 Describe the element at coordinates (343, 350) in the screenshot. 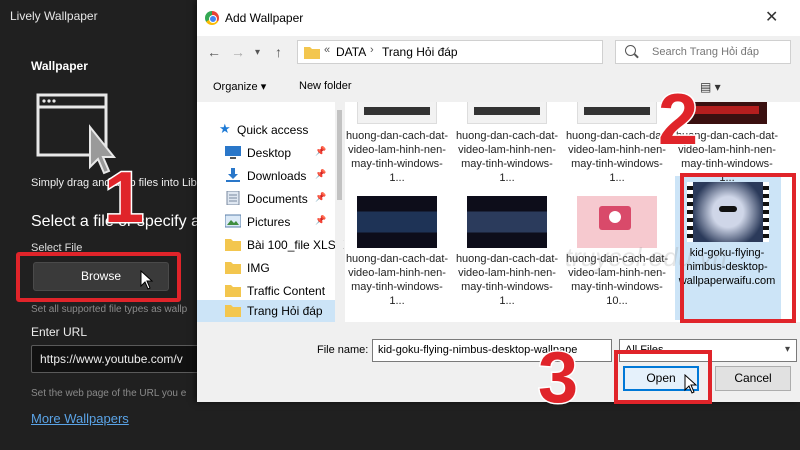

I see `file-name-label: File name:` at that location.